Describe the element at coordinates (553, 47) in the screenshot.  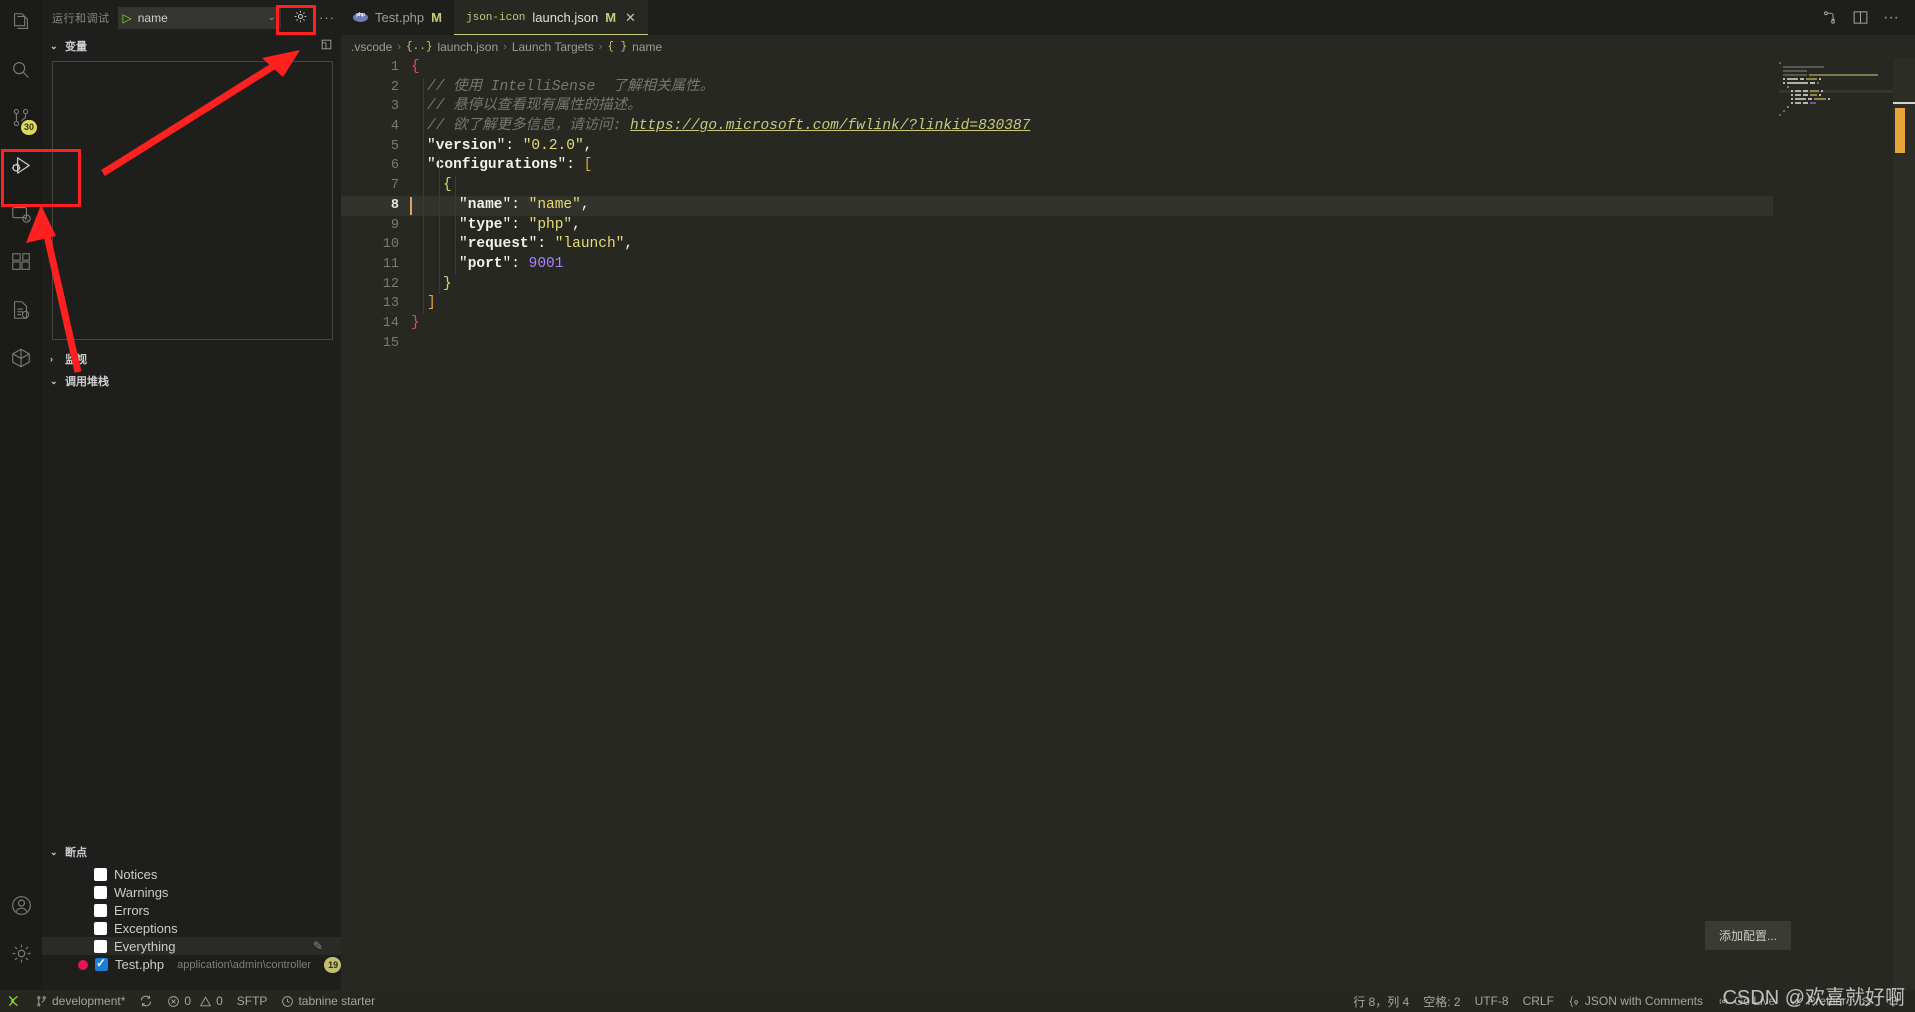
I see `breadcrumb-item-launch-targets: Launch Targets` at that location.